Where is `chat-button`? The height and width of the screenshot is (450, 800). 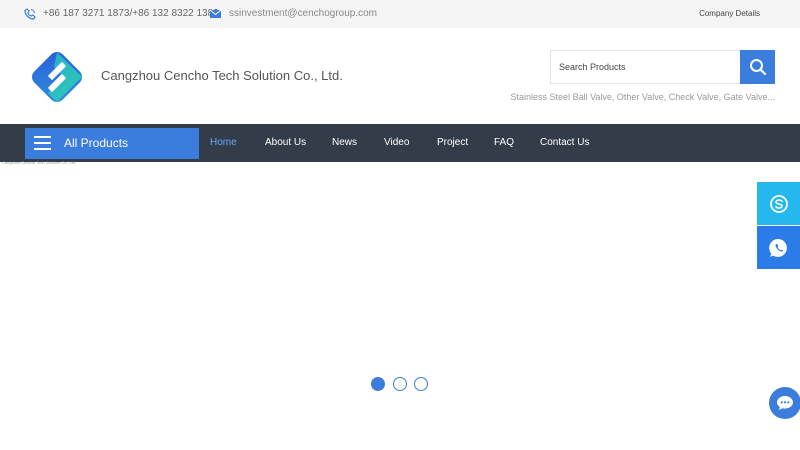
chat-button is located at coordinates (784, 403).